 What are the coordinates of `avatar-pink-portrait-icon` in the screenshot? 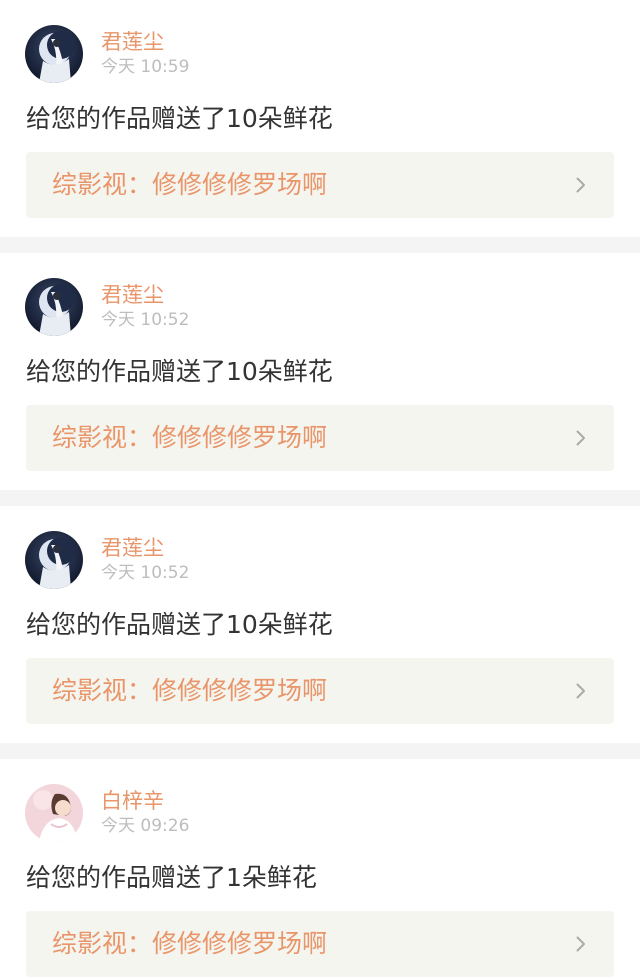 It's located at (54, 813).